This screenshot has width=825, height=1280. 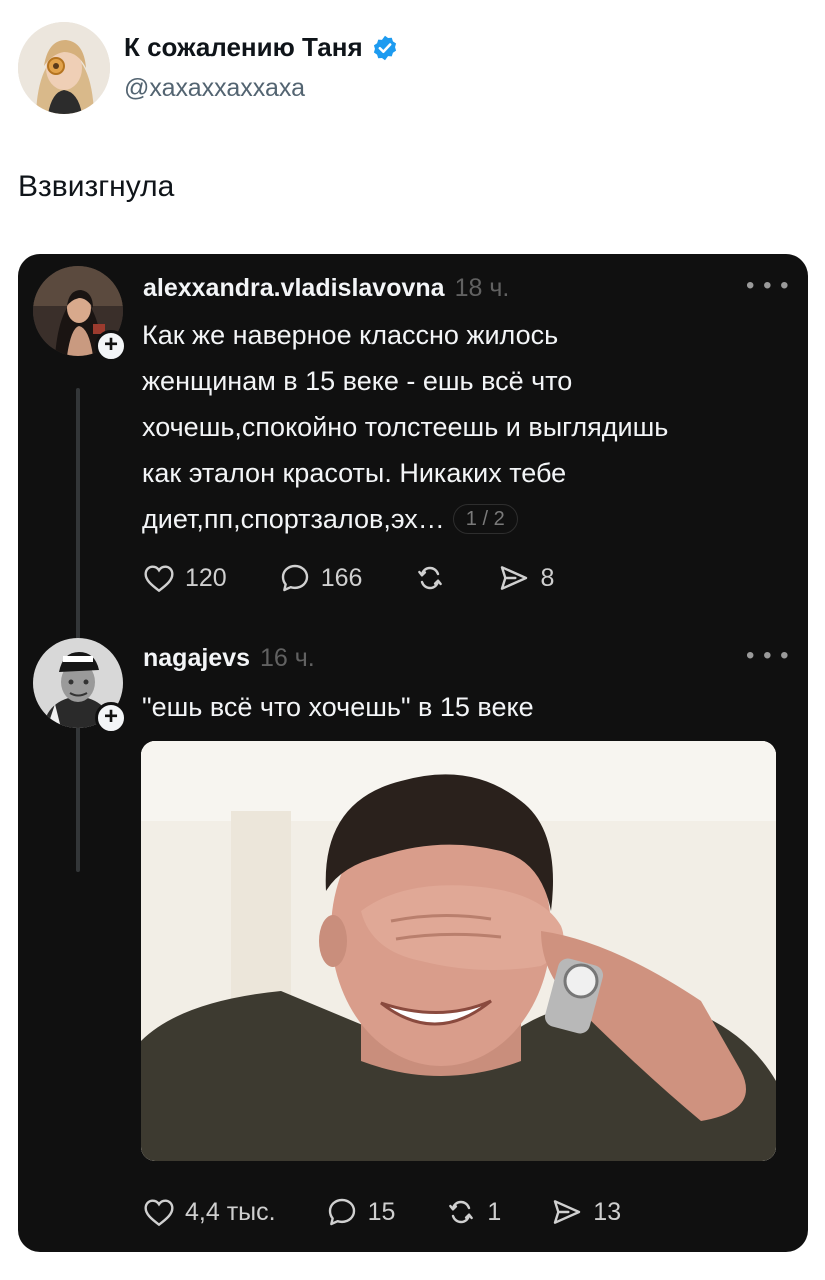 I want to click on post2-repost-count: 1, so click(x=494, y=1211).